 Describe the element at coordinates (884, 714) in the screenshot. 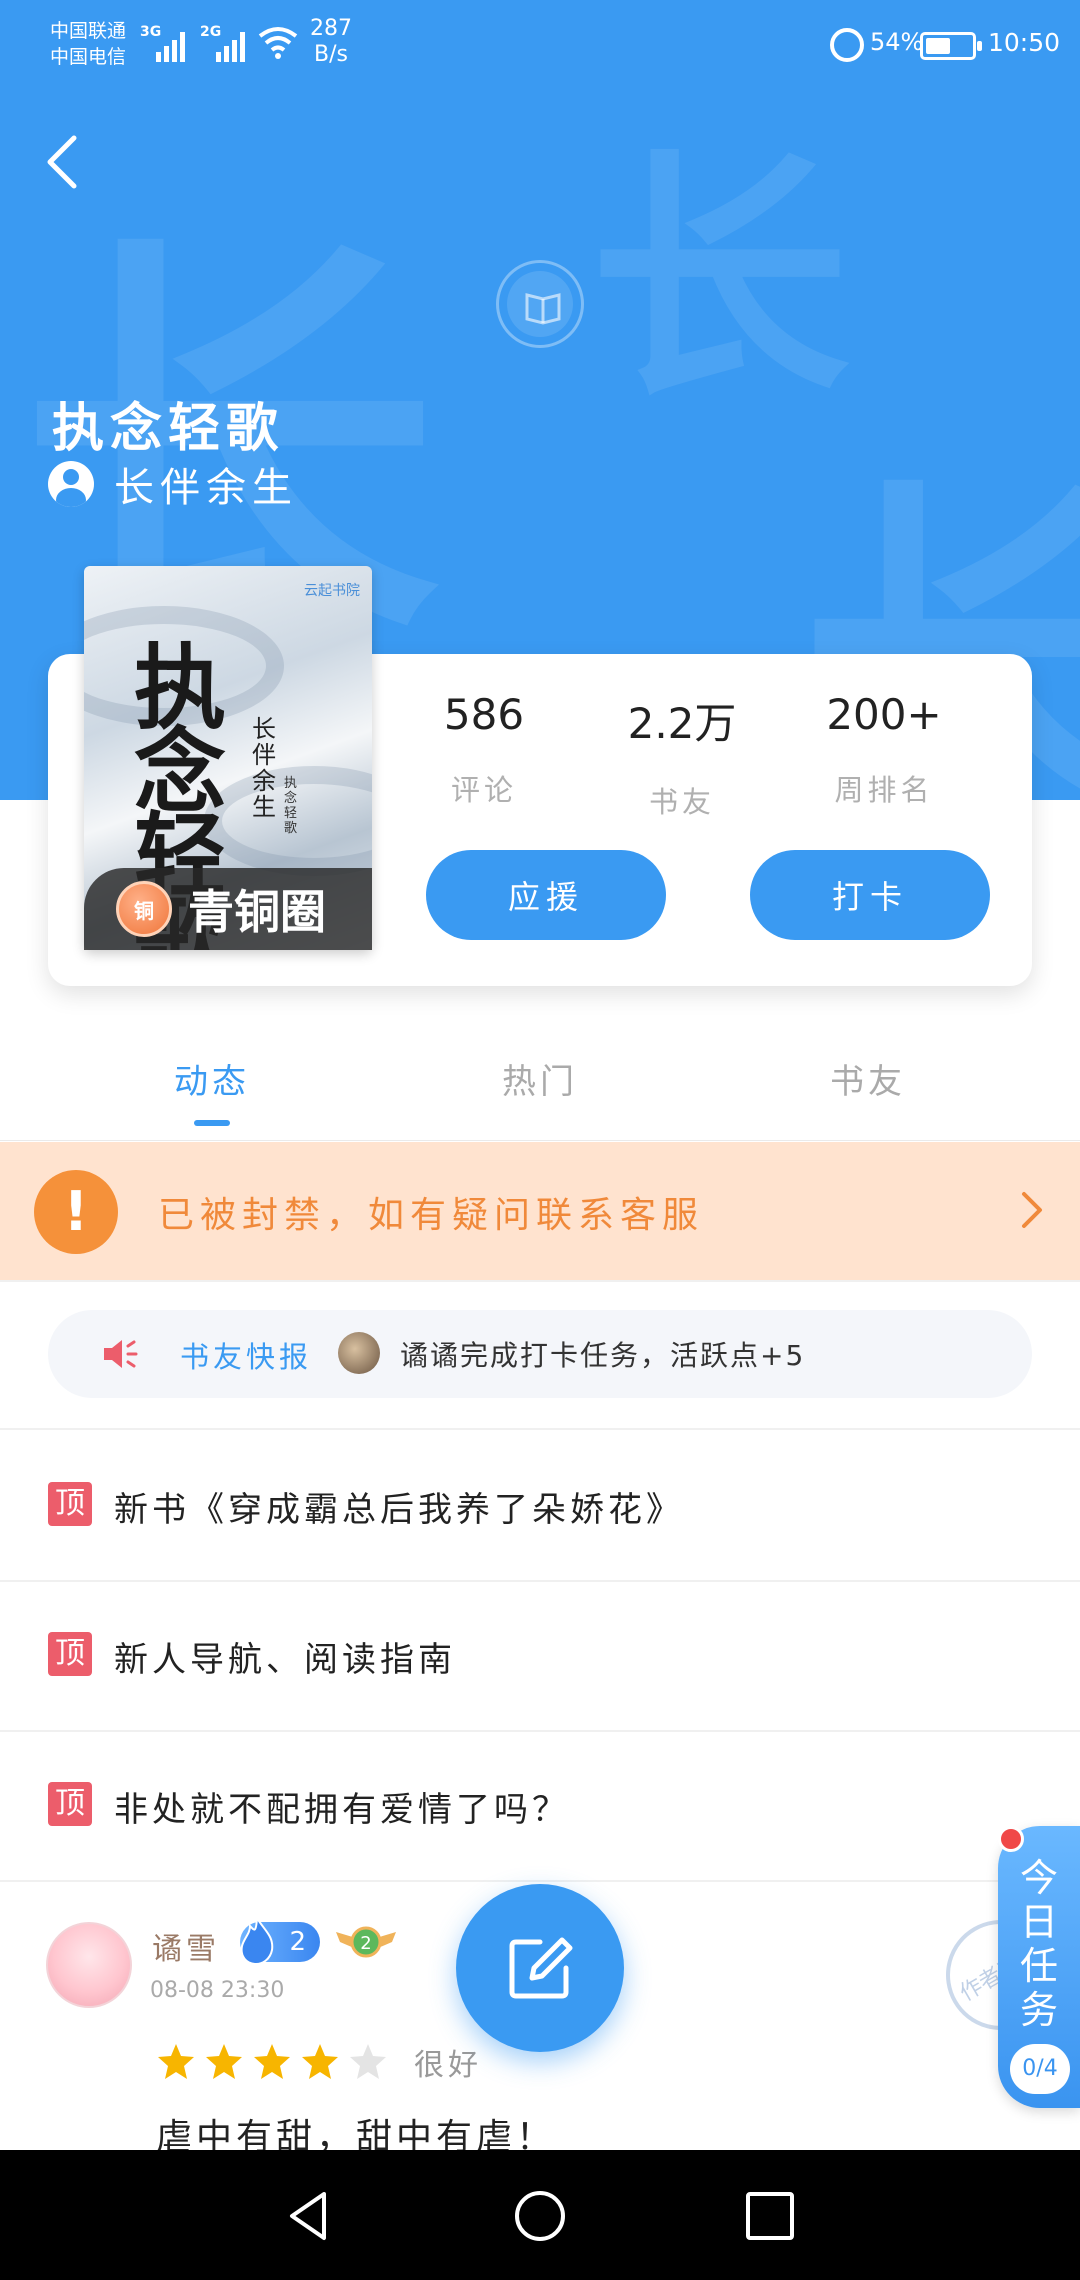

I see `stat-value: 200+` at that location.